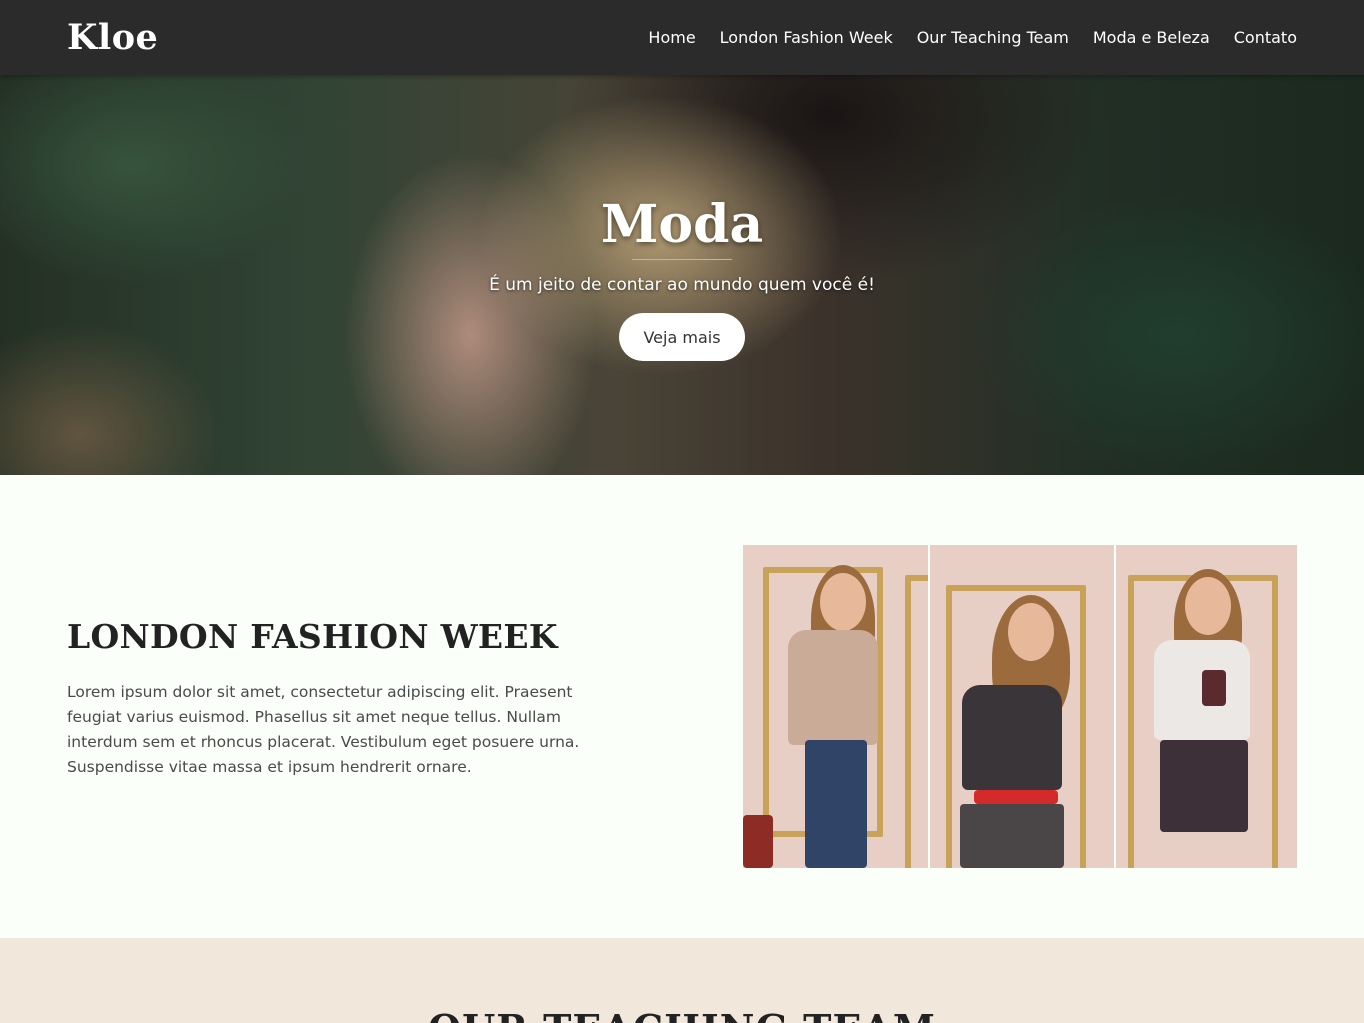 The height and width of the screenshot is (1023, 1364). What do you see at coordinates (682, 980) in the screenshot?
I see `teaching-team-section: OUR TEACHING TEAM` at bounding box center [682, 980].